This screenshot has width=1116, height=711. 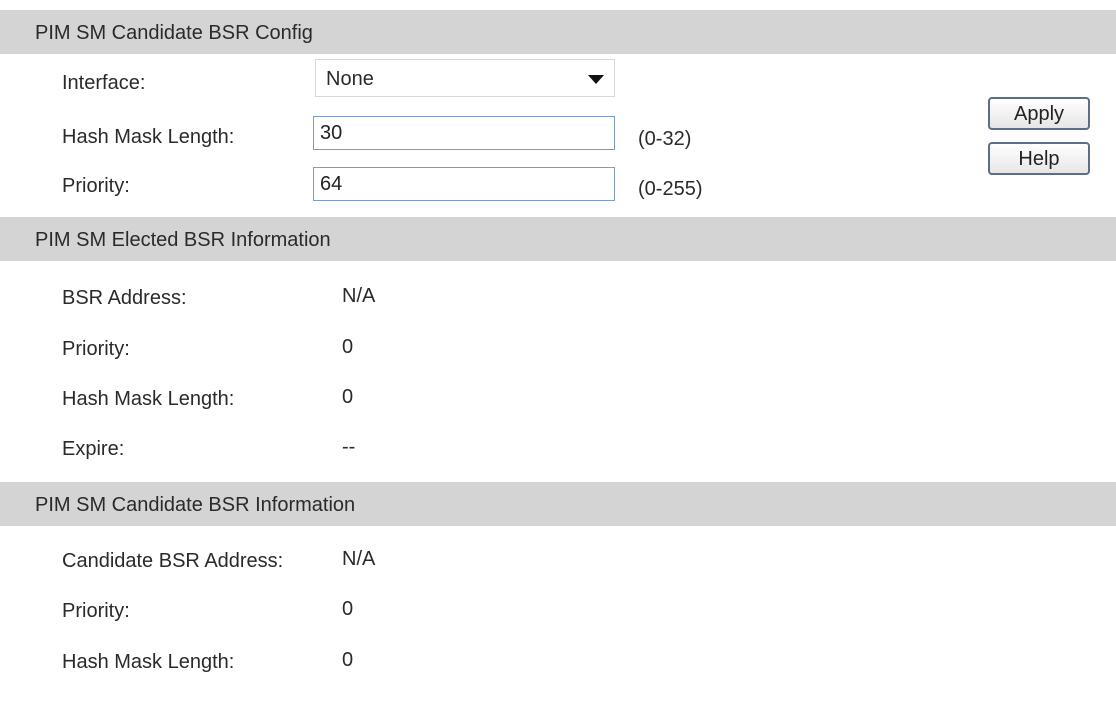 What do you see at coordinates (558, 239) in the screenshot?
I see `elected-bsr-info-header: PIM SM Elected BSR Information` at bounding box center [558, 239].